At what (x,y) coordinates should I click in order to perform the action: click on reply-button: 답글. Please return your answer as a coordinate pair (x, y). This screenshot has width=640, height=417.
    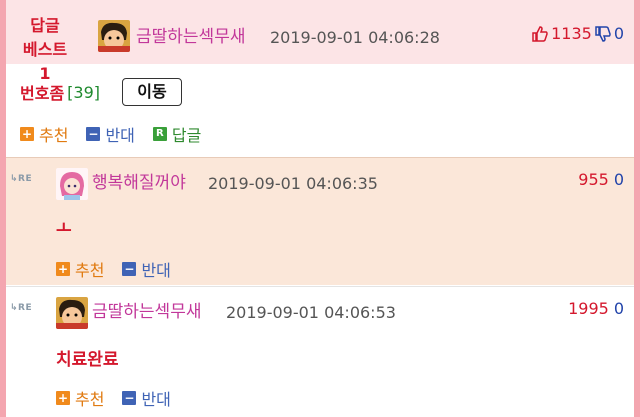
    Looking at the image, I should click on (186, 134).